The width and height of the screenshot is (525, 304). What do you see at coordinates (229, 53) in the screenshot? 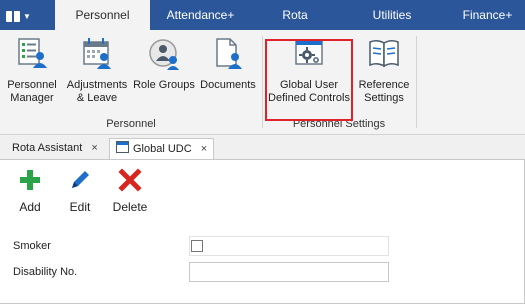
I see `document-person-icon` at bounding box center [229, 53].